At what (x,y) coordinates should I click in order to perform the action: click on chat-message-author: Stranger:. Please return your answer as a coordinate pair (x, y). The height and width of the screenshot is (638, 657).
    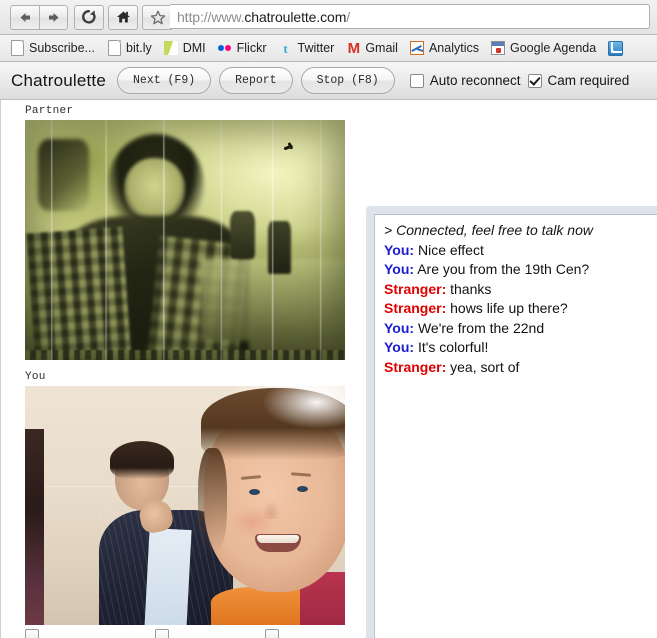
    Looking at the image, I should click on (415, 366).